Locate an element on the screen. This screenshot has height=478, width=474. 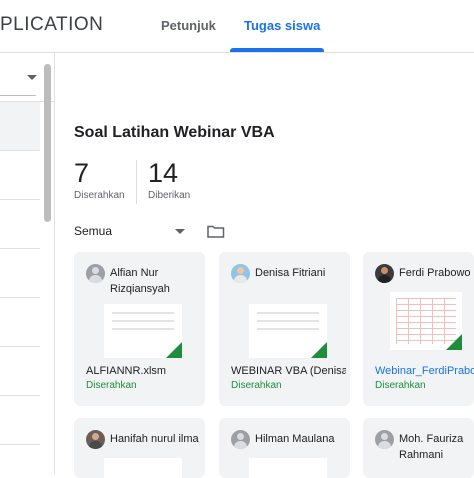
assigned-count: 14 is located at coordinates (163, 173).